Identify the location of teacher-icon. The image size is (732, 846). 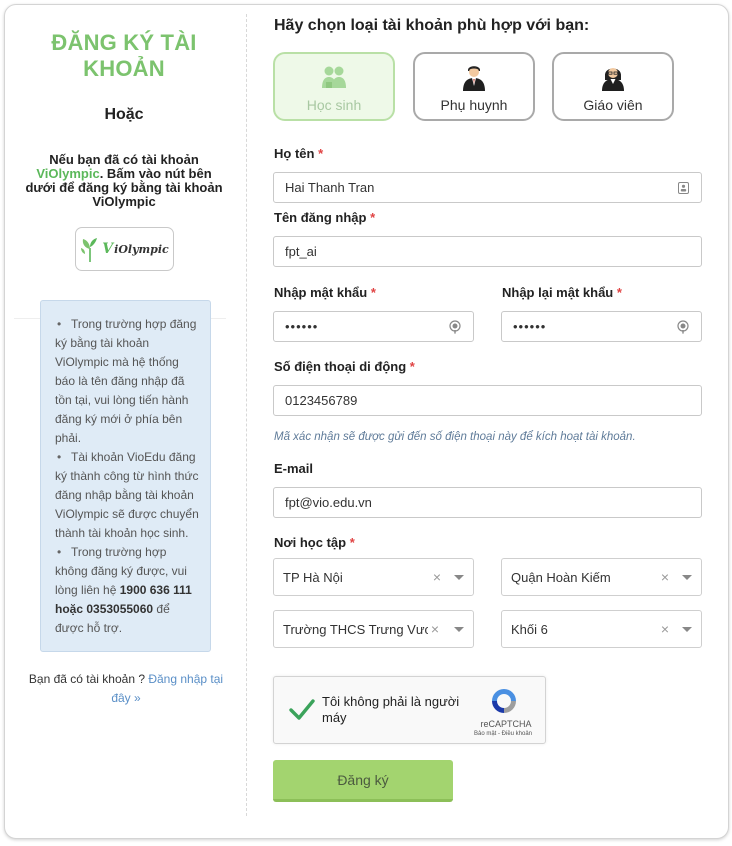
(613, 79).